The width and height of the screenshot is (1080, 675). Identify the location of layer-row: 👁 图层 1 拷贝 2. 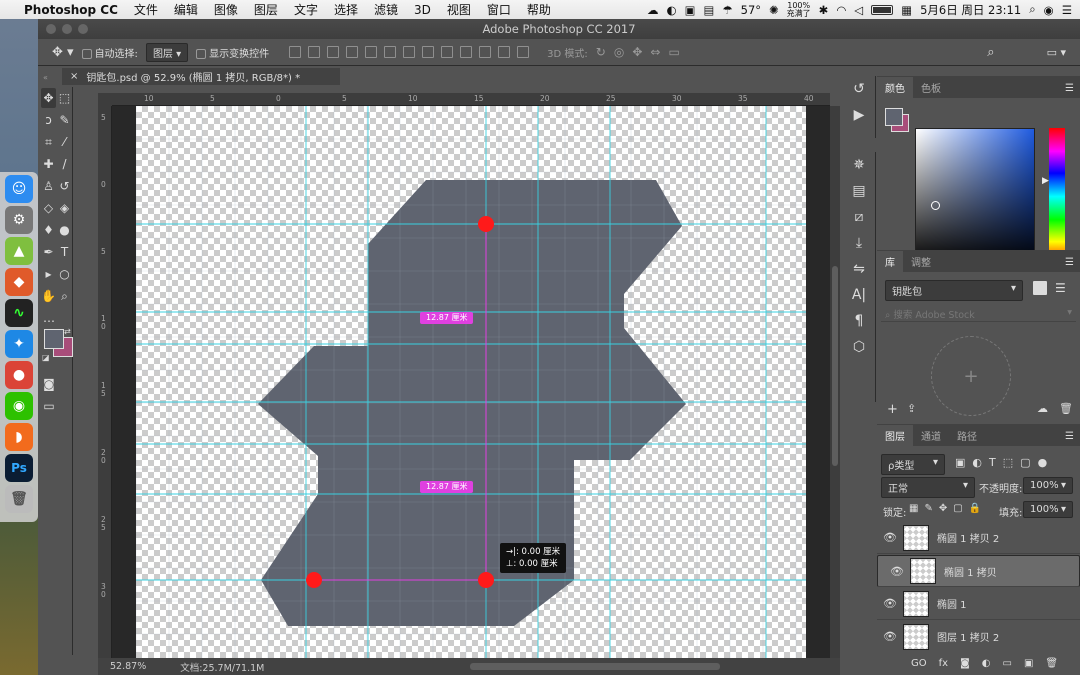
(978, 636).